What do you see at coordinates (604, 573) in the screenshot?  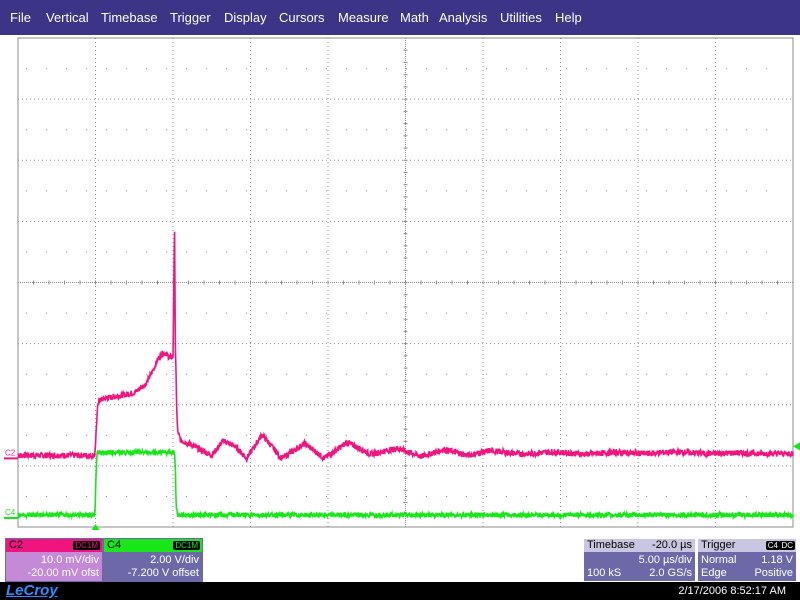 I see `timebase-samples: 100 kS` at bounding box center [604, 573].